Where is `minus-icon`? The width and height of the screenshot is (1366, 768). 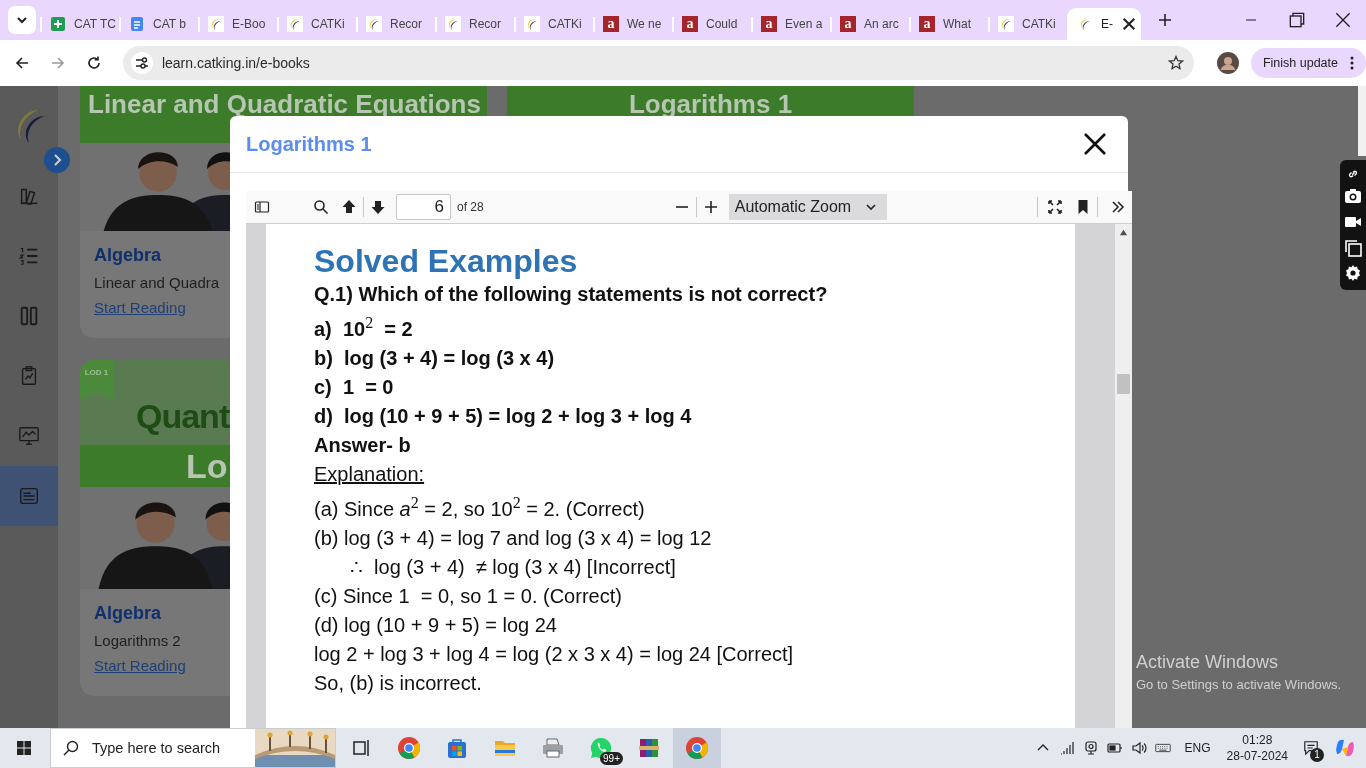 minus-icon is located at coordinates (681, 207).